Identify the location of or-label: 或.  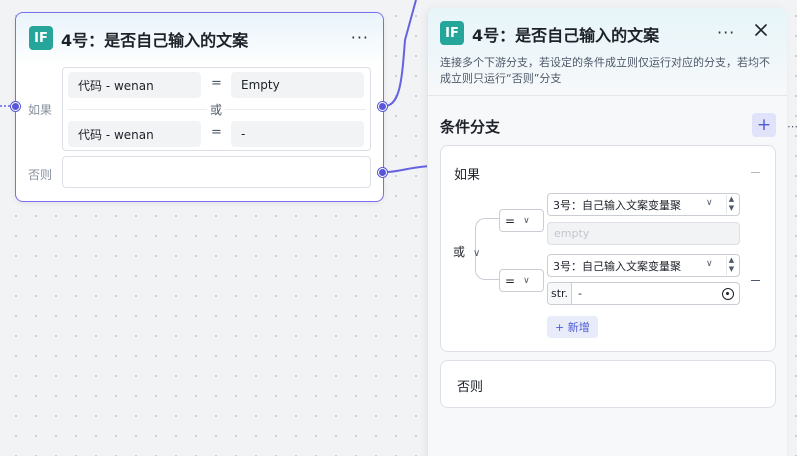
(216, 109).